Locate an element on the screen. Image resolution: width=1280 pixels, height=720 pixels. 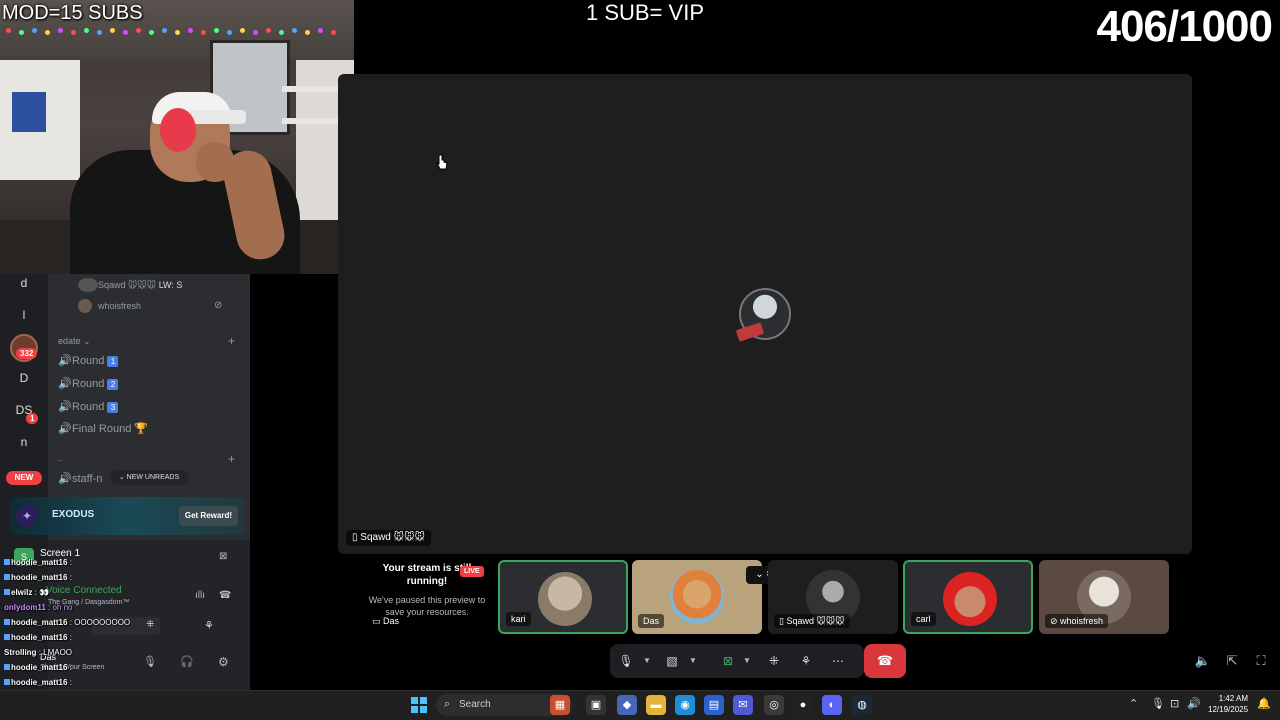
voice-user-whoisfresh: whoisfresh is located at coordinates (119, 306).